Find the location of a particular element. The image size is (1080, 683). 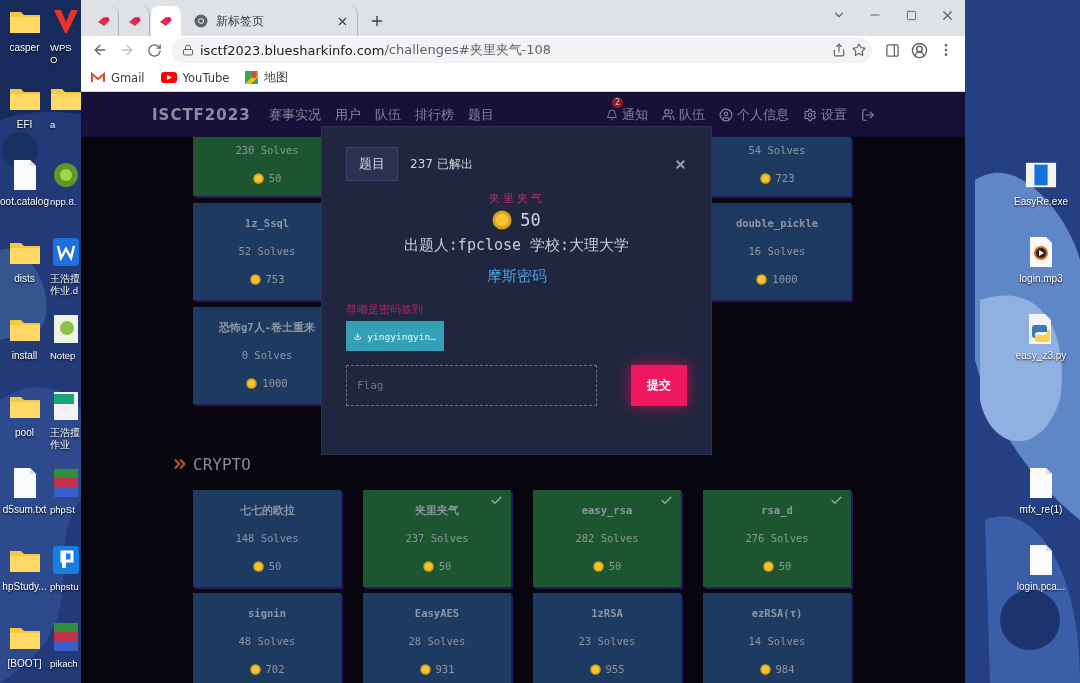

desktop-shortcut: oot.catalog is located at coordinates (24, 183).